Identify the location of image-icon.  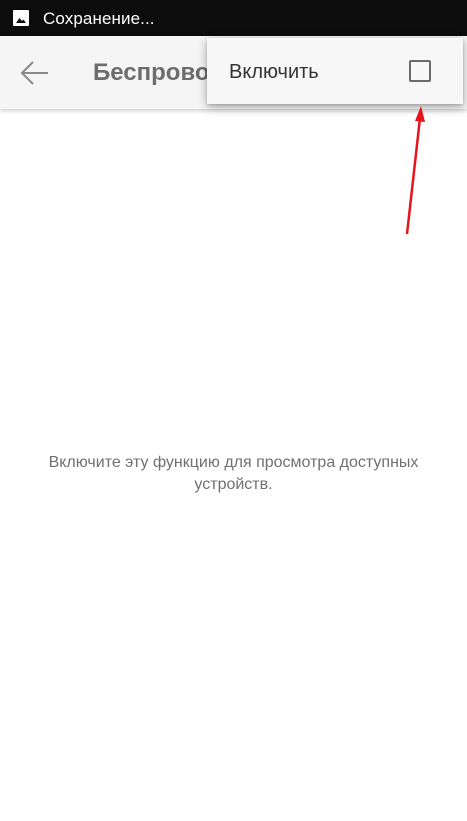
(21, 18).